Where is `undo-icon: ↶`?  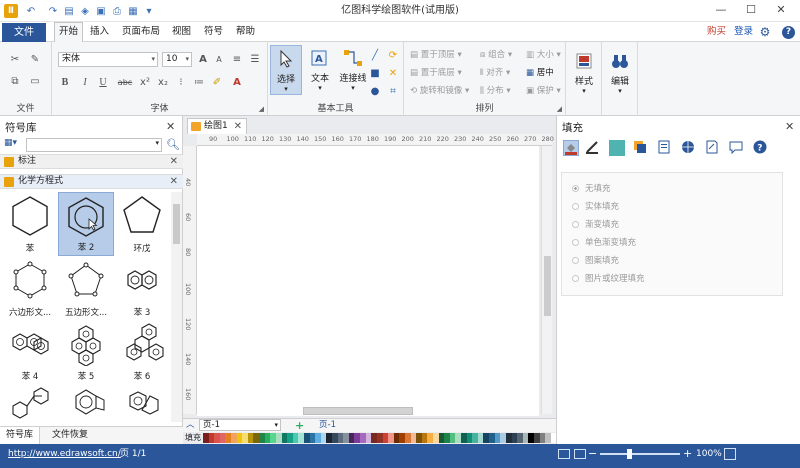
undo-icon: ↶ is located at coordinates (31, 11).